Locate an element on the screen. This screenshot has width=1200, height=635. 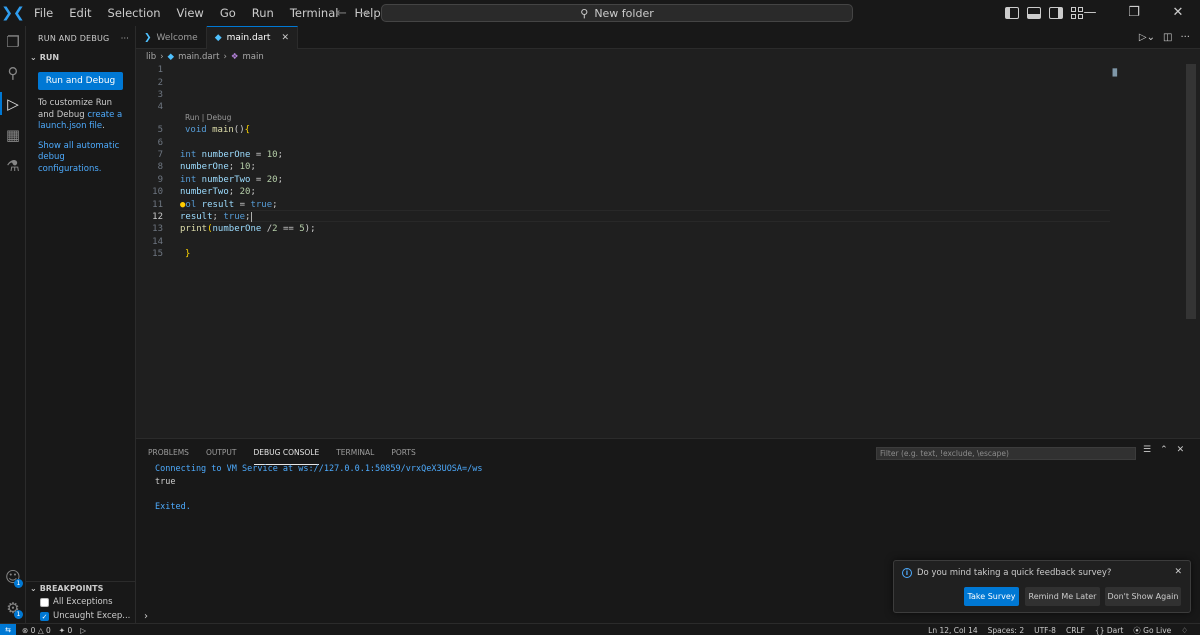
encoding: UTF-8 is located at coordinates (1045, 630).